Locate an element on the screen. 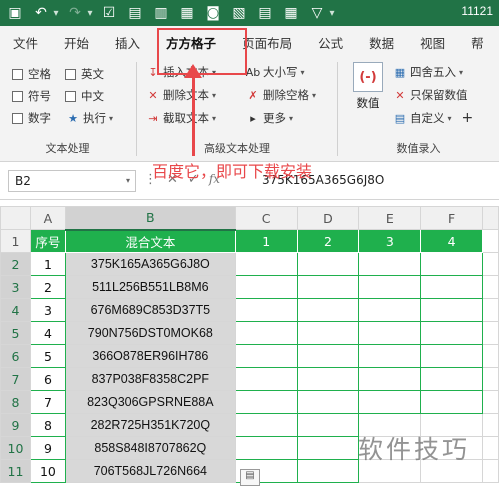 Image resolution: width=499 pixels, height=486 pixels. row-header: 6 is located at coordinates (15, 356).